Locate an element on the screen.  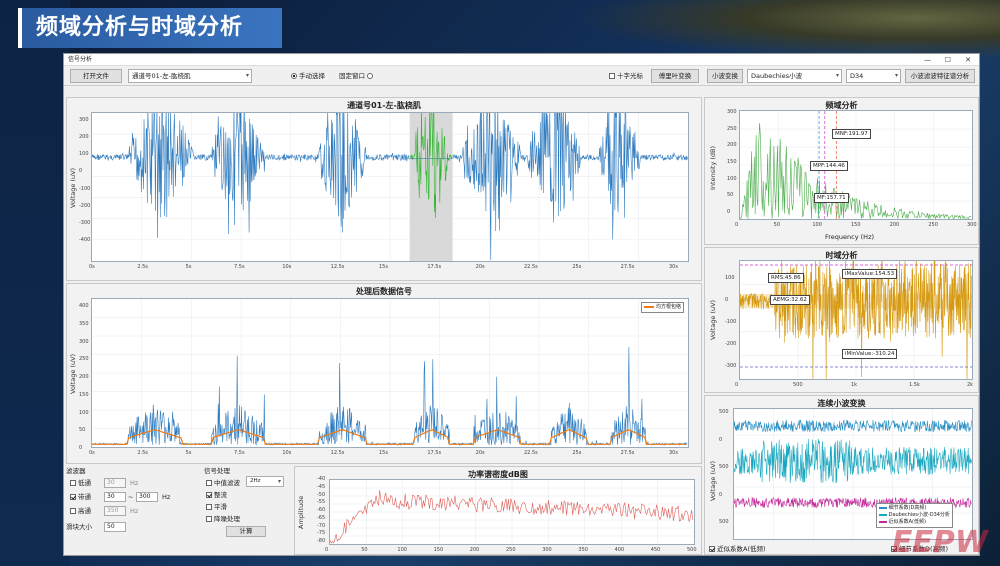
highpass-checkbox: 高通 is located at coordinates (80, 511).